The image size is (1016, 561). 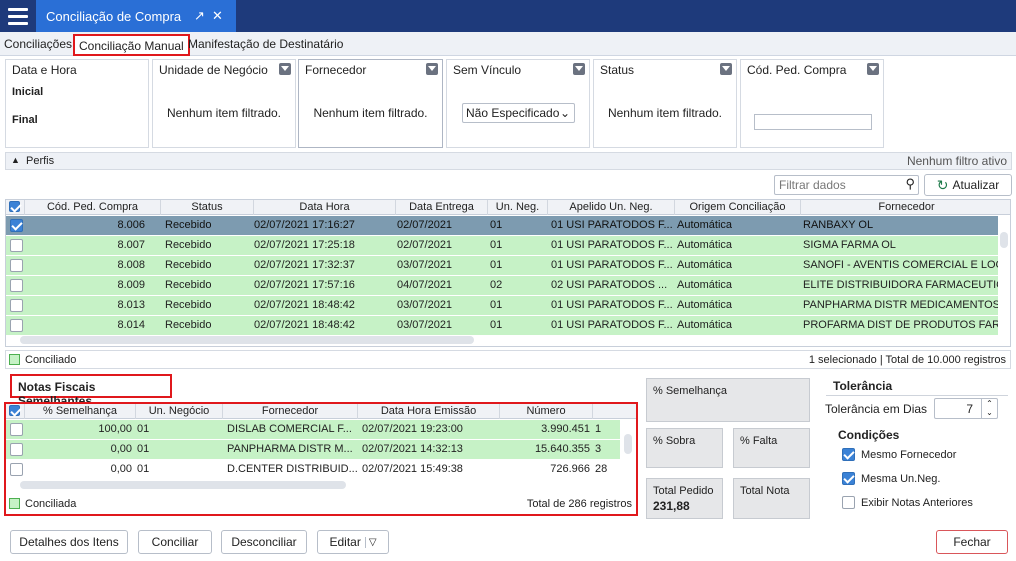 What do you see at coordinates (496, 285) in the screenshot?
I see `cell-un: 02` at bounding box center [496, 285].